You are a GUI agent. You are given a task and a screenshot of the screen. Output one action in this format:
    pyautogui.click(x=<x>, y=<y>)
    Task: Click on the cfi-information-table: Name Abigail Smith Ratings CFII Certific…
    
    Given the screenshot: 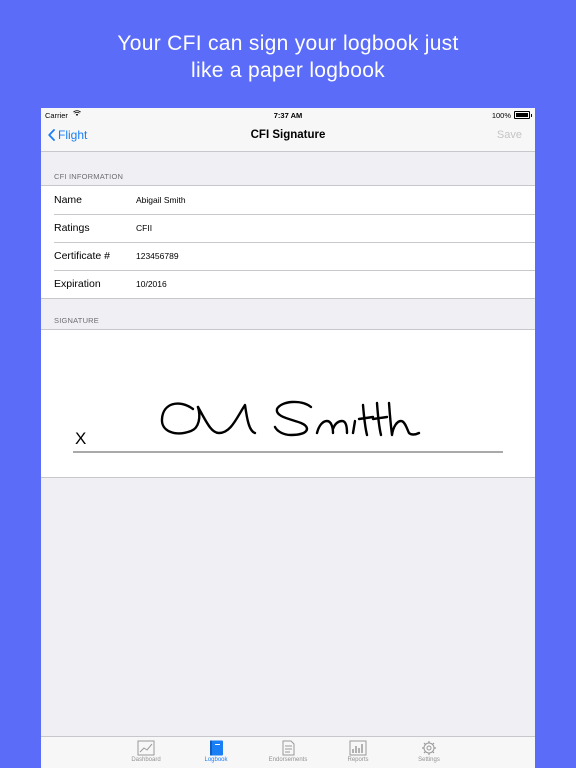 What is the action you would take?
    pyautogui.click(x=288, y=242)
    